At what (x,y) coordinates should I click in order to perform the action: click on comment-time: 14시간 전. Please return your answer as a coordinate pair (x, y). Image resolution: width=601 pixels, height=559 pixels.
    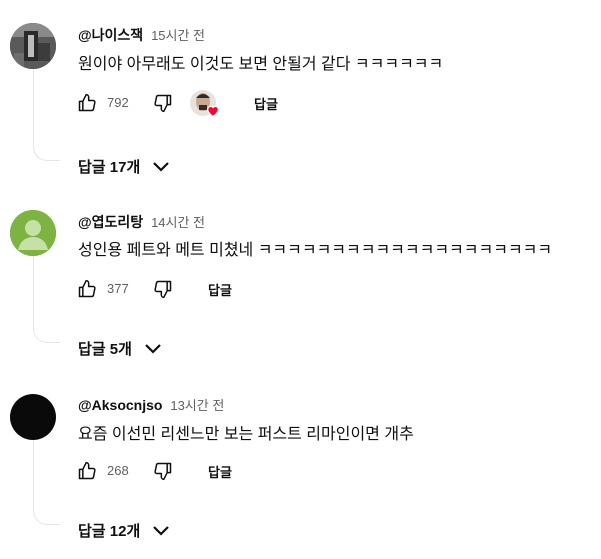
    Looking at the image, I should click on (178, 222).